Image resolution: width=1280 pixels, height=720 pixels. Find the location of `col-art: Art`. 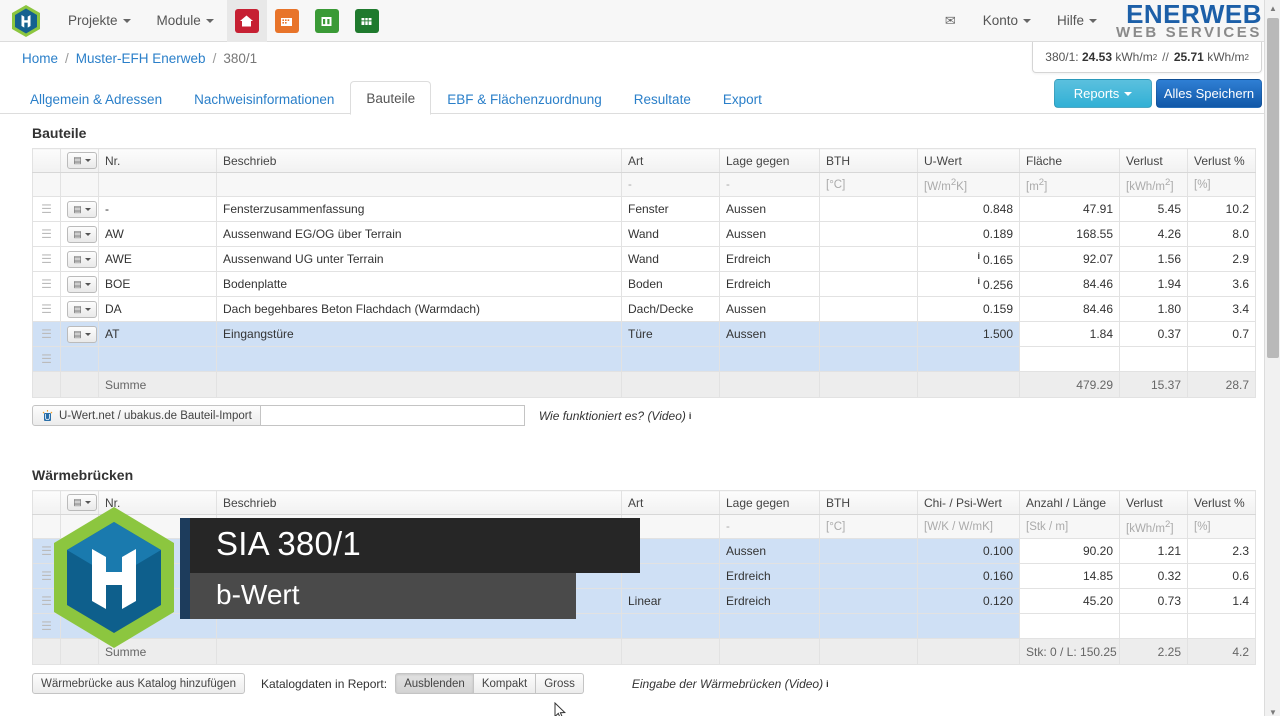

col-art: Art is located at coordinates (670, 502).